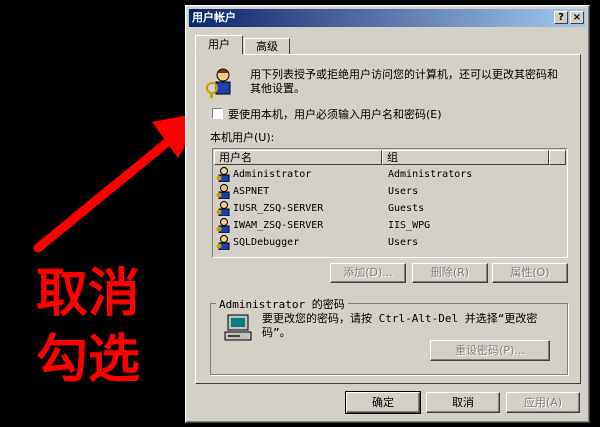 The width and height of the screenshot is (600, 427). What do you see at coordinates (267, 46) in the screenshot?
I see `tab-advanced: 高级` at bounding box center [267, 46].